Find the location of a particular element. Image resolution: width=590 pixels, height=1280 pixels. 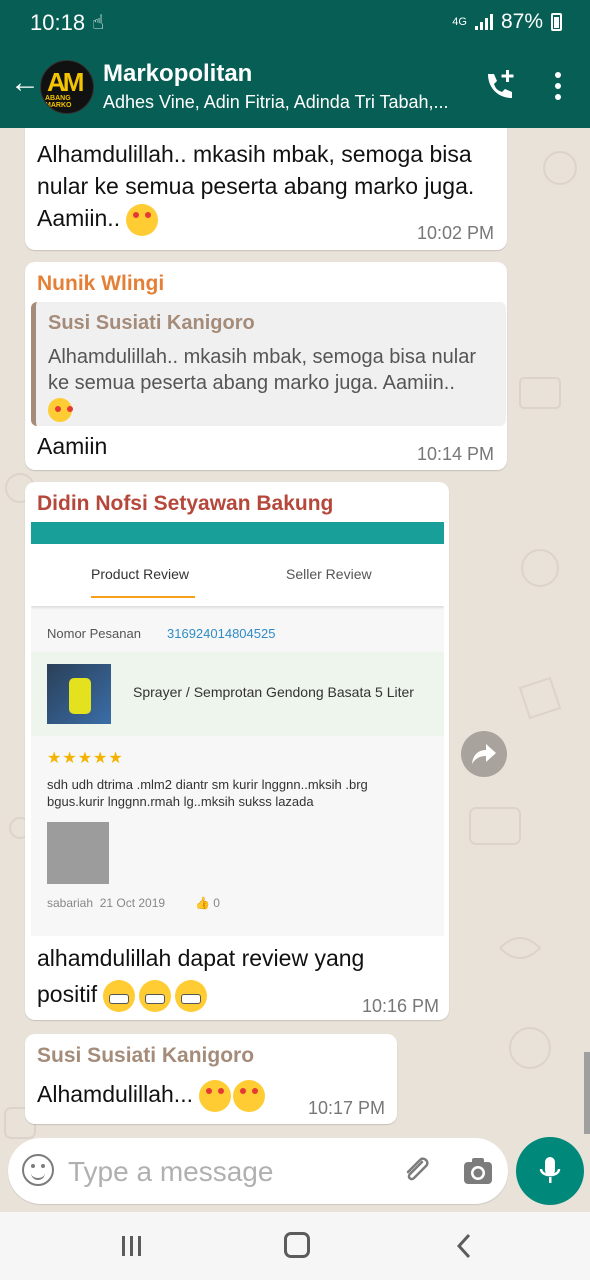

message-time: 10:17 PM is located at coordinates (347, 1108).